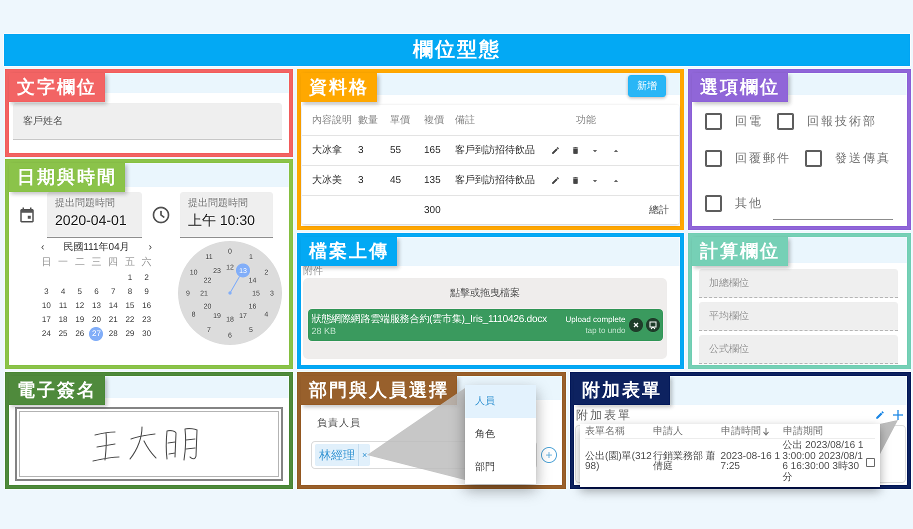  Describe the element at coordinates (368, 121) in the screenshot. I see `column-header: 數量` at that location.